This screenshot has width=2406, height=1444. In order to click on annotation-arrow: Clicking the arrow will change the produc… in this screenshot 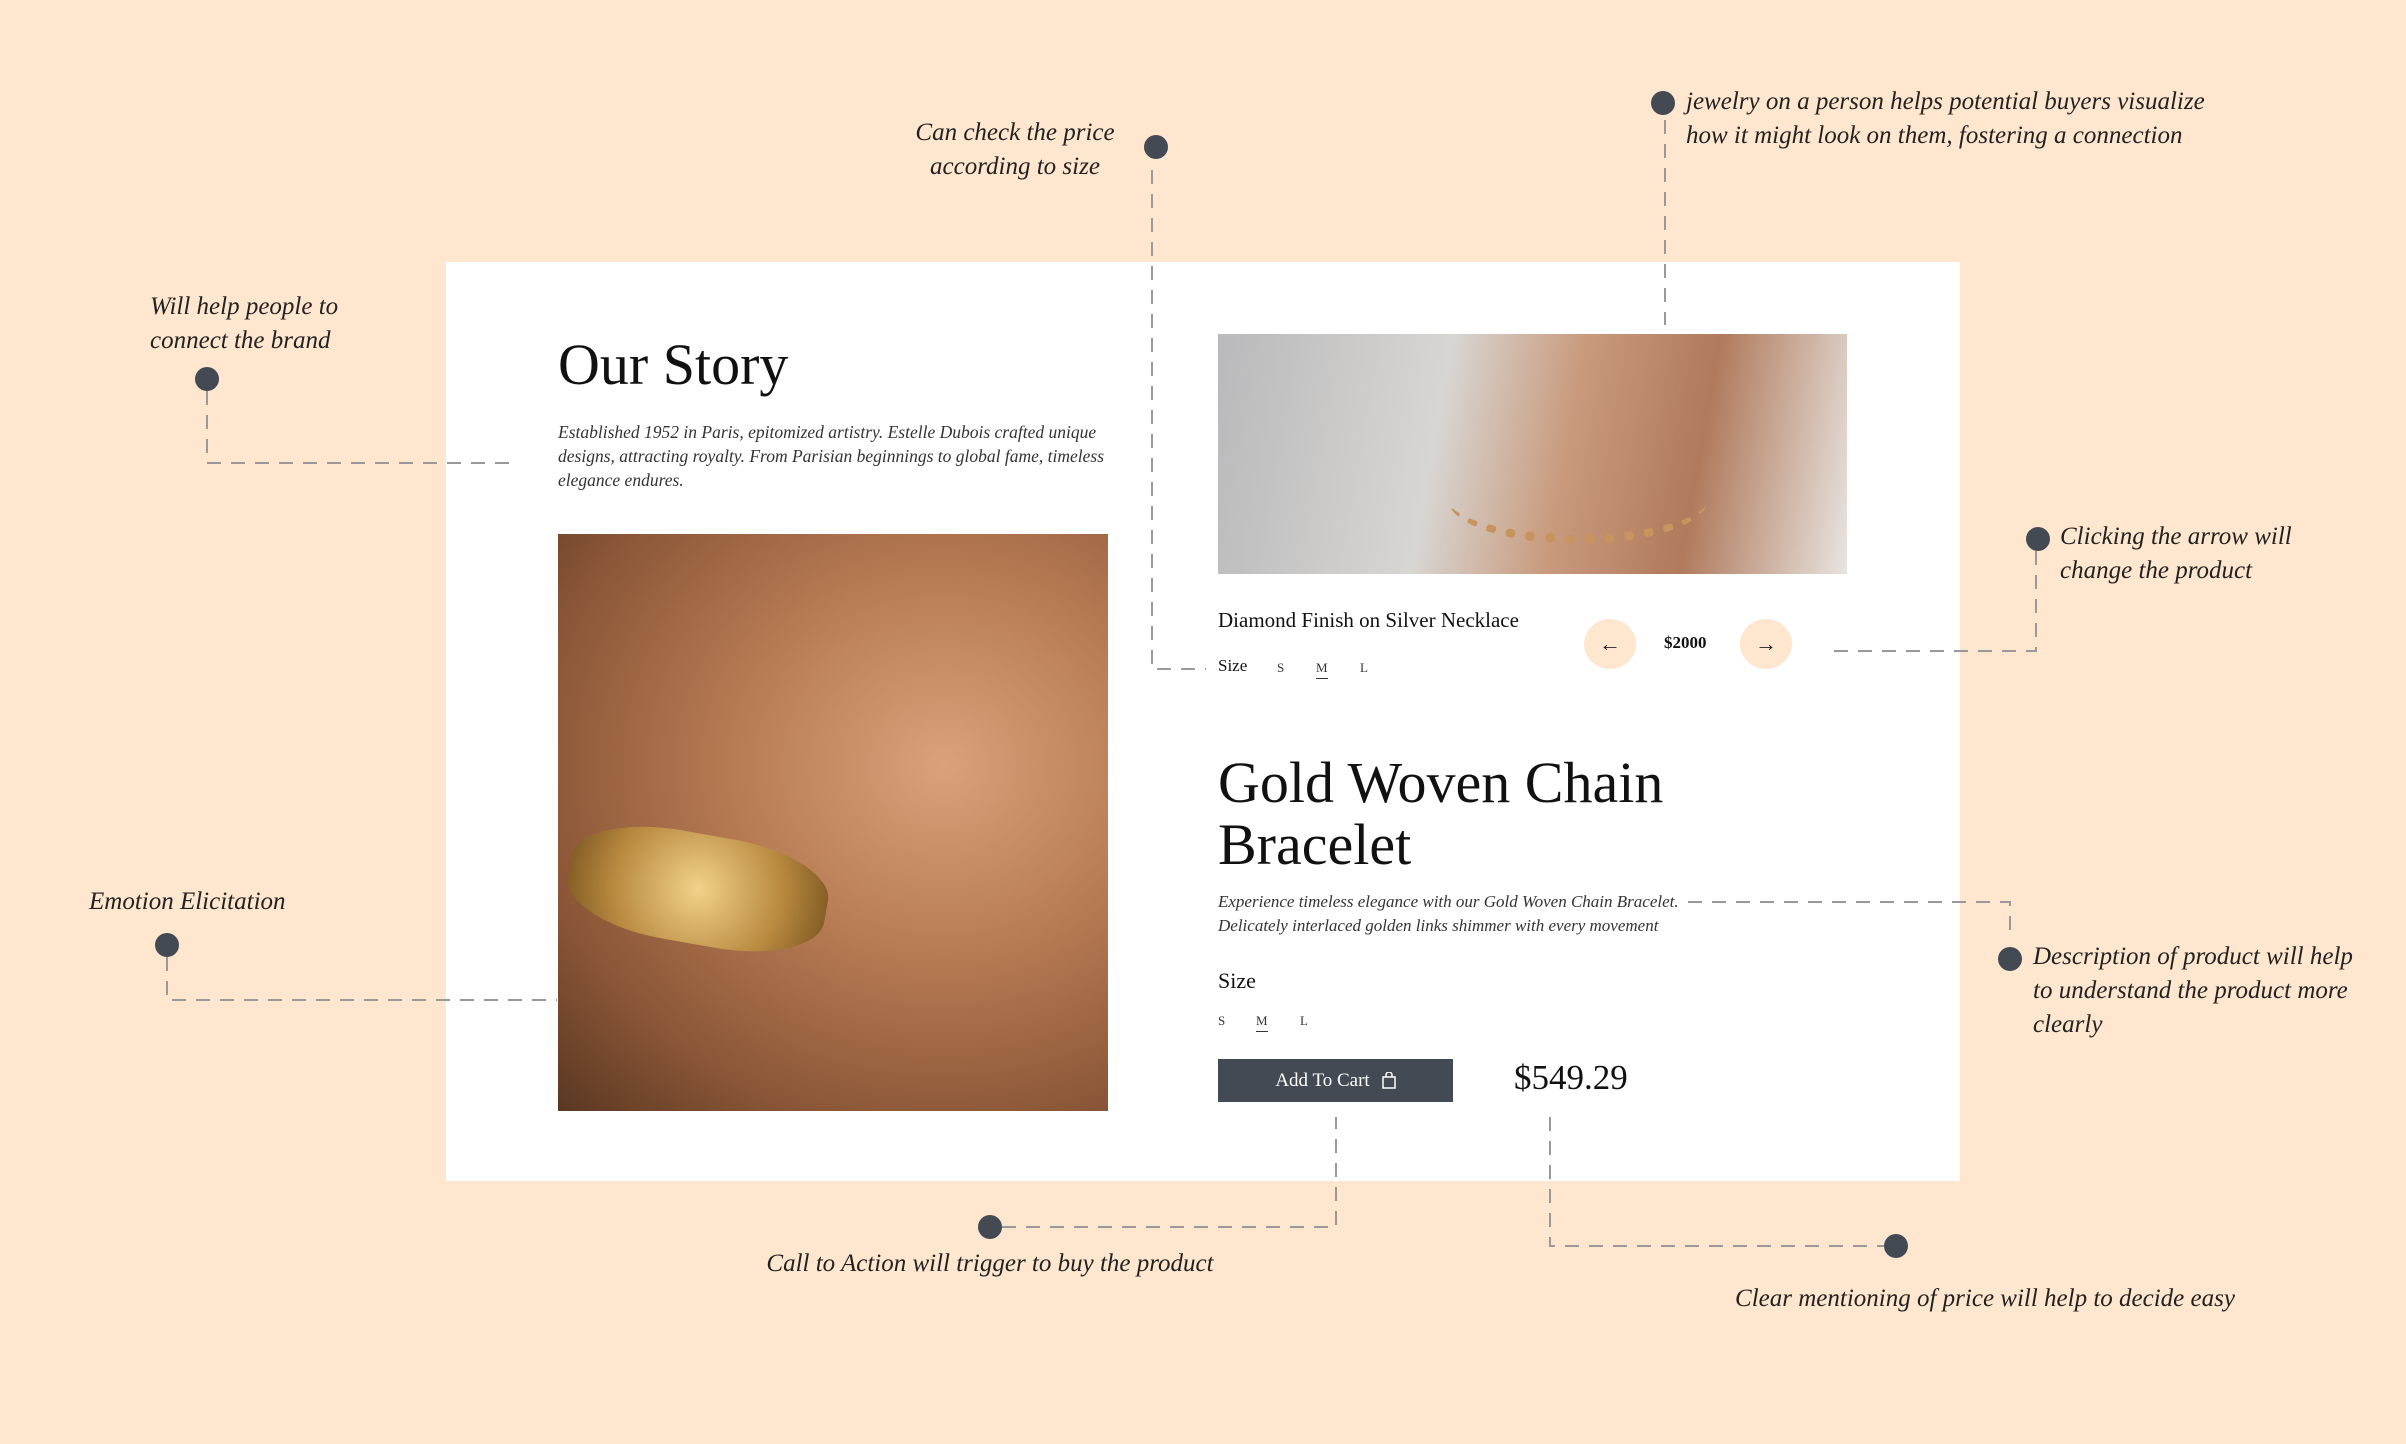, I will do `click(2176, 553)`.